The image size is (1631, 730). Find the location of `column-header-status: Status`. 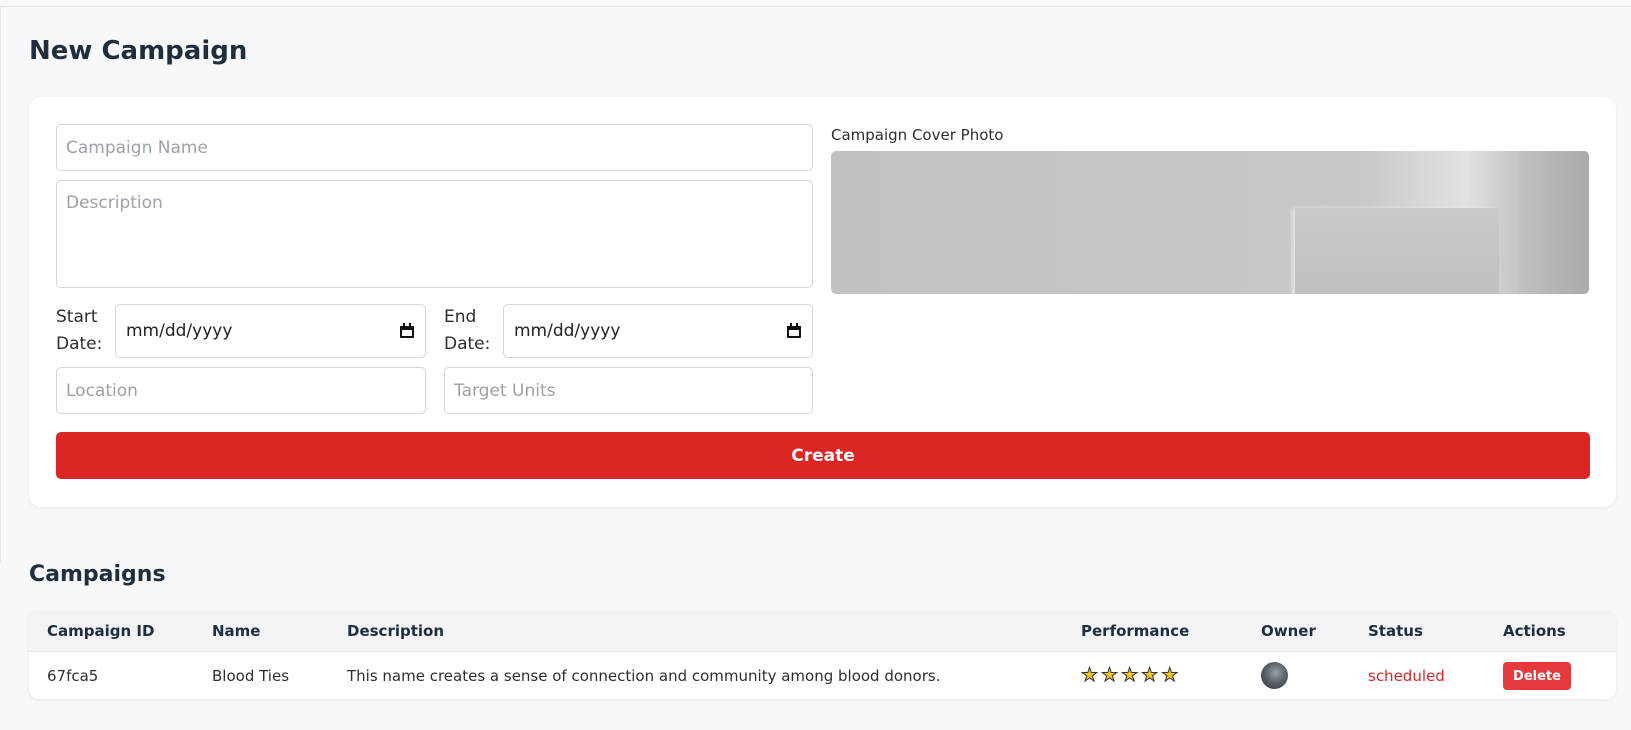

column-header-status: Status is located at coordinates (1395, 631).